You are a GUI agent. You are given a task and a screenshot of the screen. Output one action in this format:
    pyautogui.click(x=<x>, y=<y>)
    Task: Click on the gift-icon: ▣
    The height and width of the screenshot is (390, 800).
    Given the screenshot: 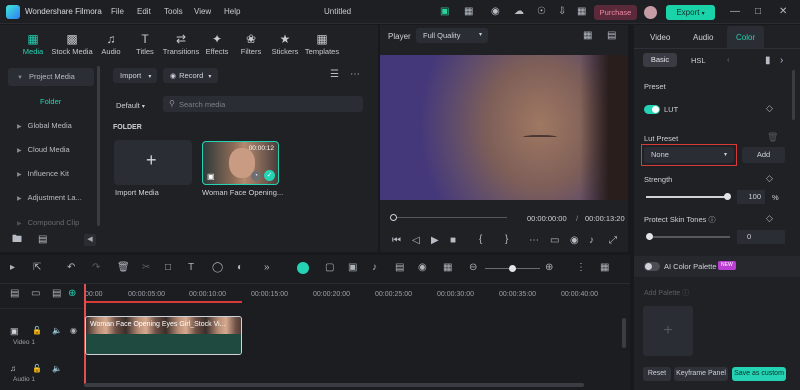 What is the action you would take?
    pyautogui.click(x=444, y=12)
    